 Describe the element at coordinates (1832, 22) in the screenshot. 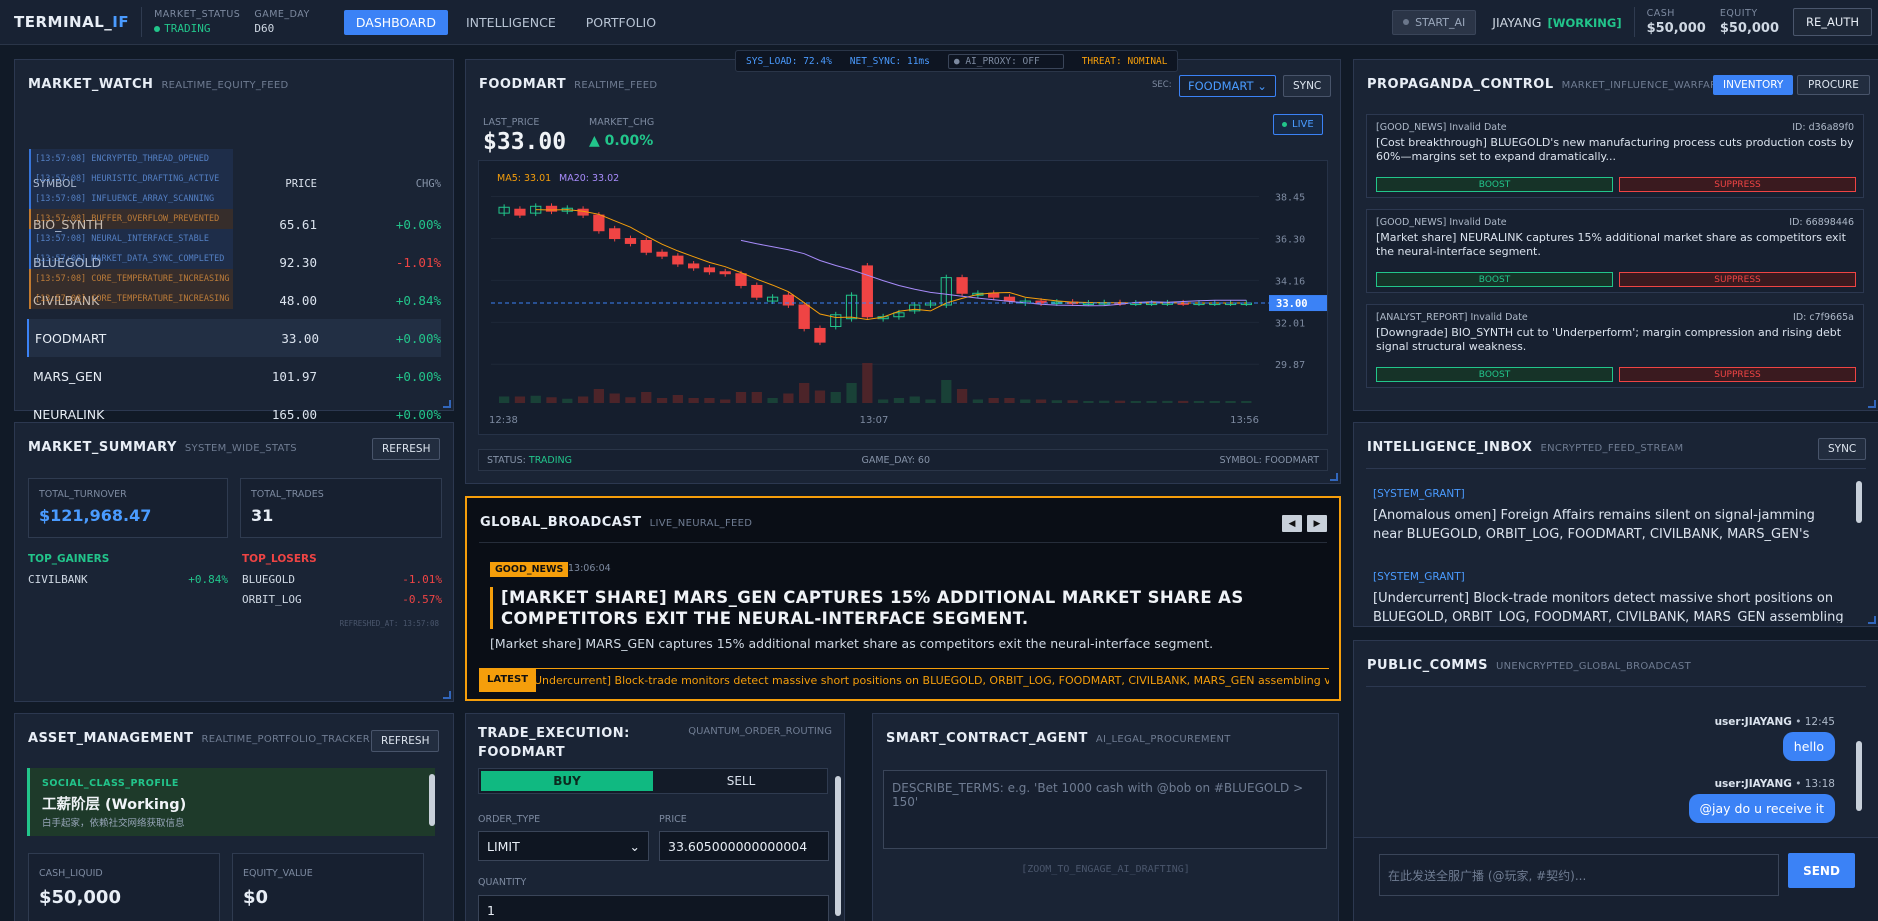

I see `re-auth-button: RE_AUTH` at that location.